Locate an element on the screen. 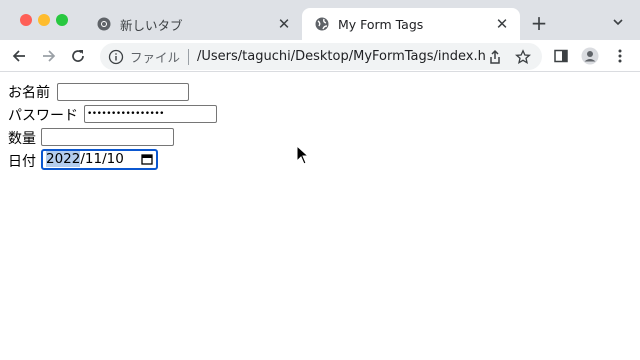 Image resolution: width=640 pixels, height=360 pixels. password-label: パスワード is located at coordinates (43, 116).